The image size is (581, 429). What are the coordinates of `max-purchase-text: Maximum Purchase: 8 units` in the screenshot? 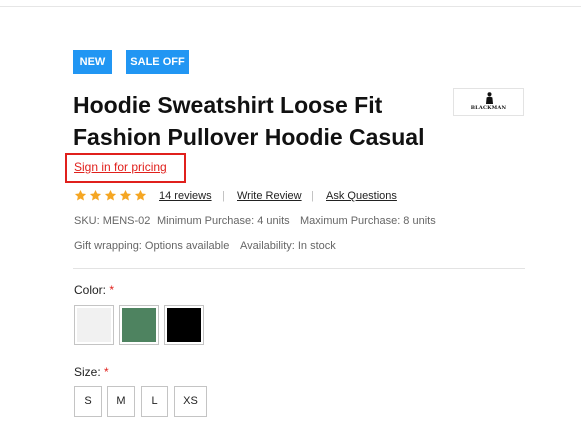 It's located at (368, 221).